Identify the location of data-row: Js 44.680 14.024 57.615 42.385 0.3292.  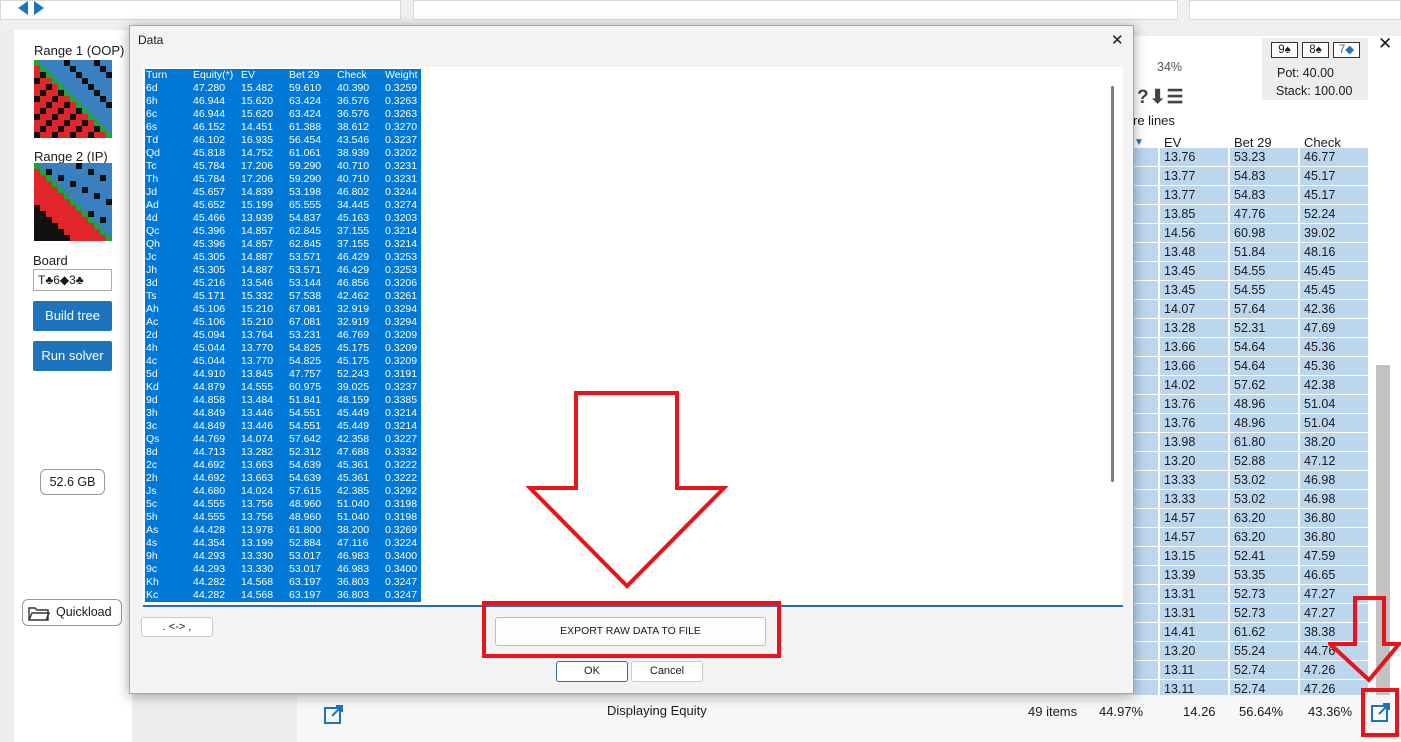
(283, 491).